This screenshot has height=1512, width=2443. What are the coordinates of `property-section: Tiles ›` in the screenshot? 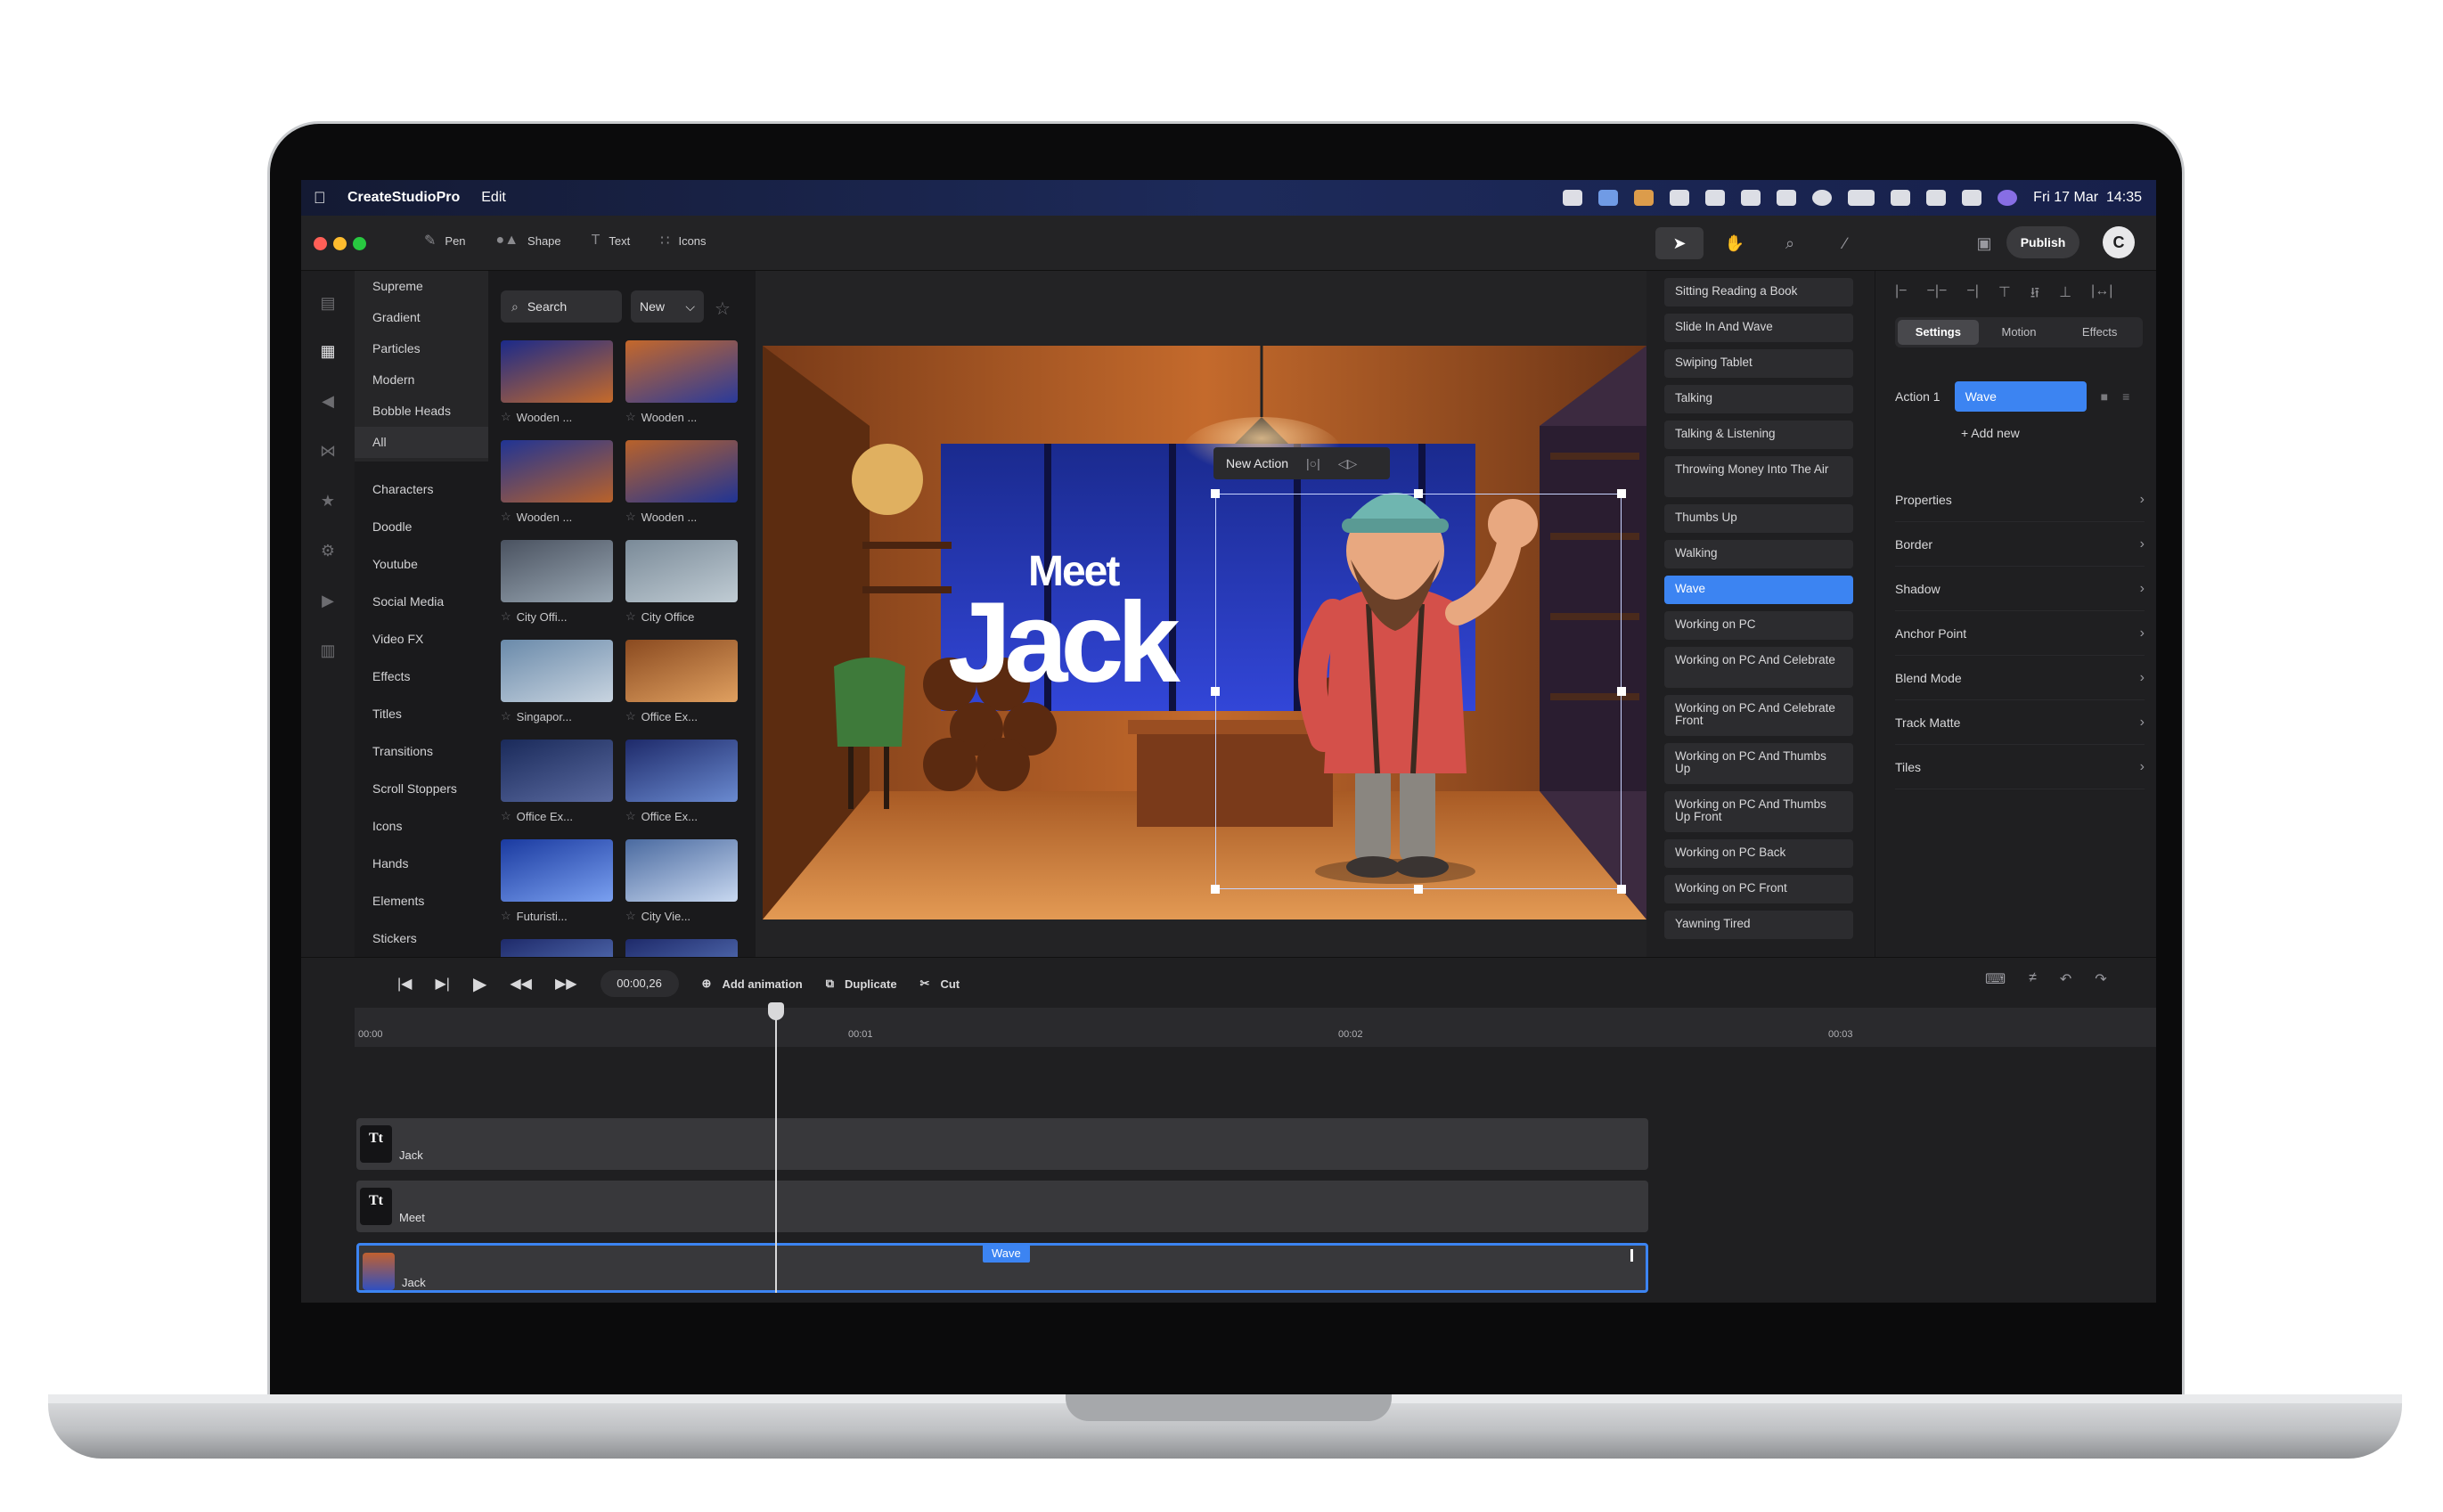 It's located at (2020, 767).